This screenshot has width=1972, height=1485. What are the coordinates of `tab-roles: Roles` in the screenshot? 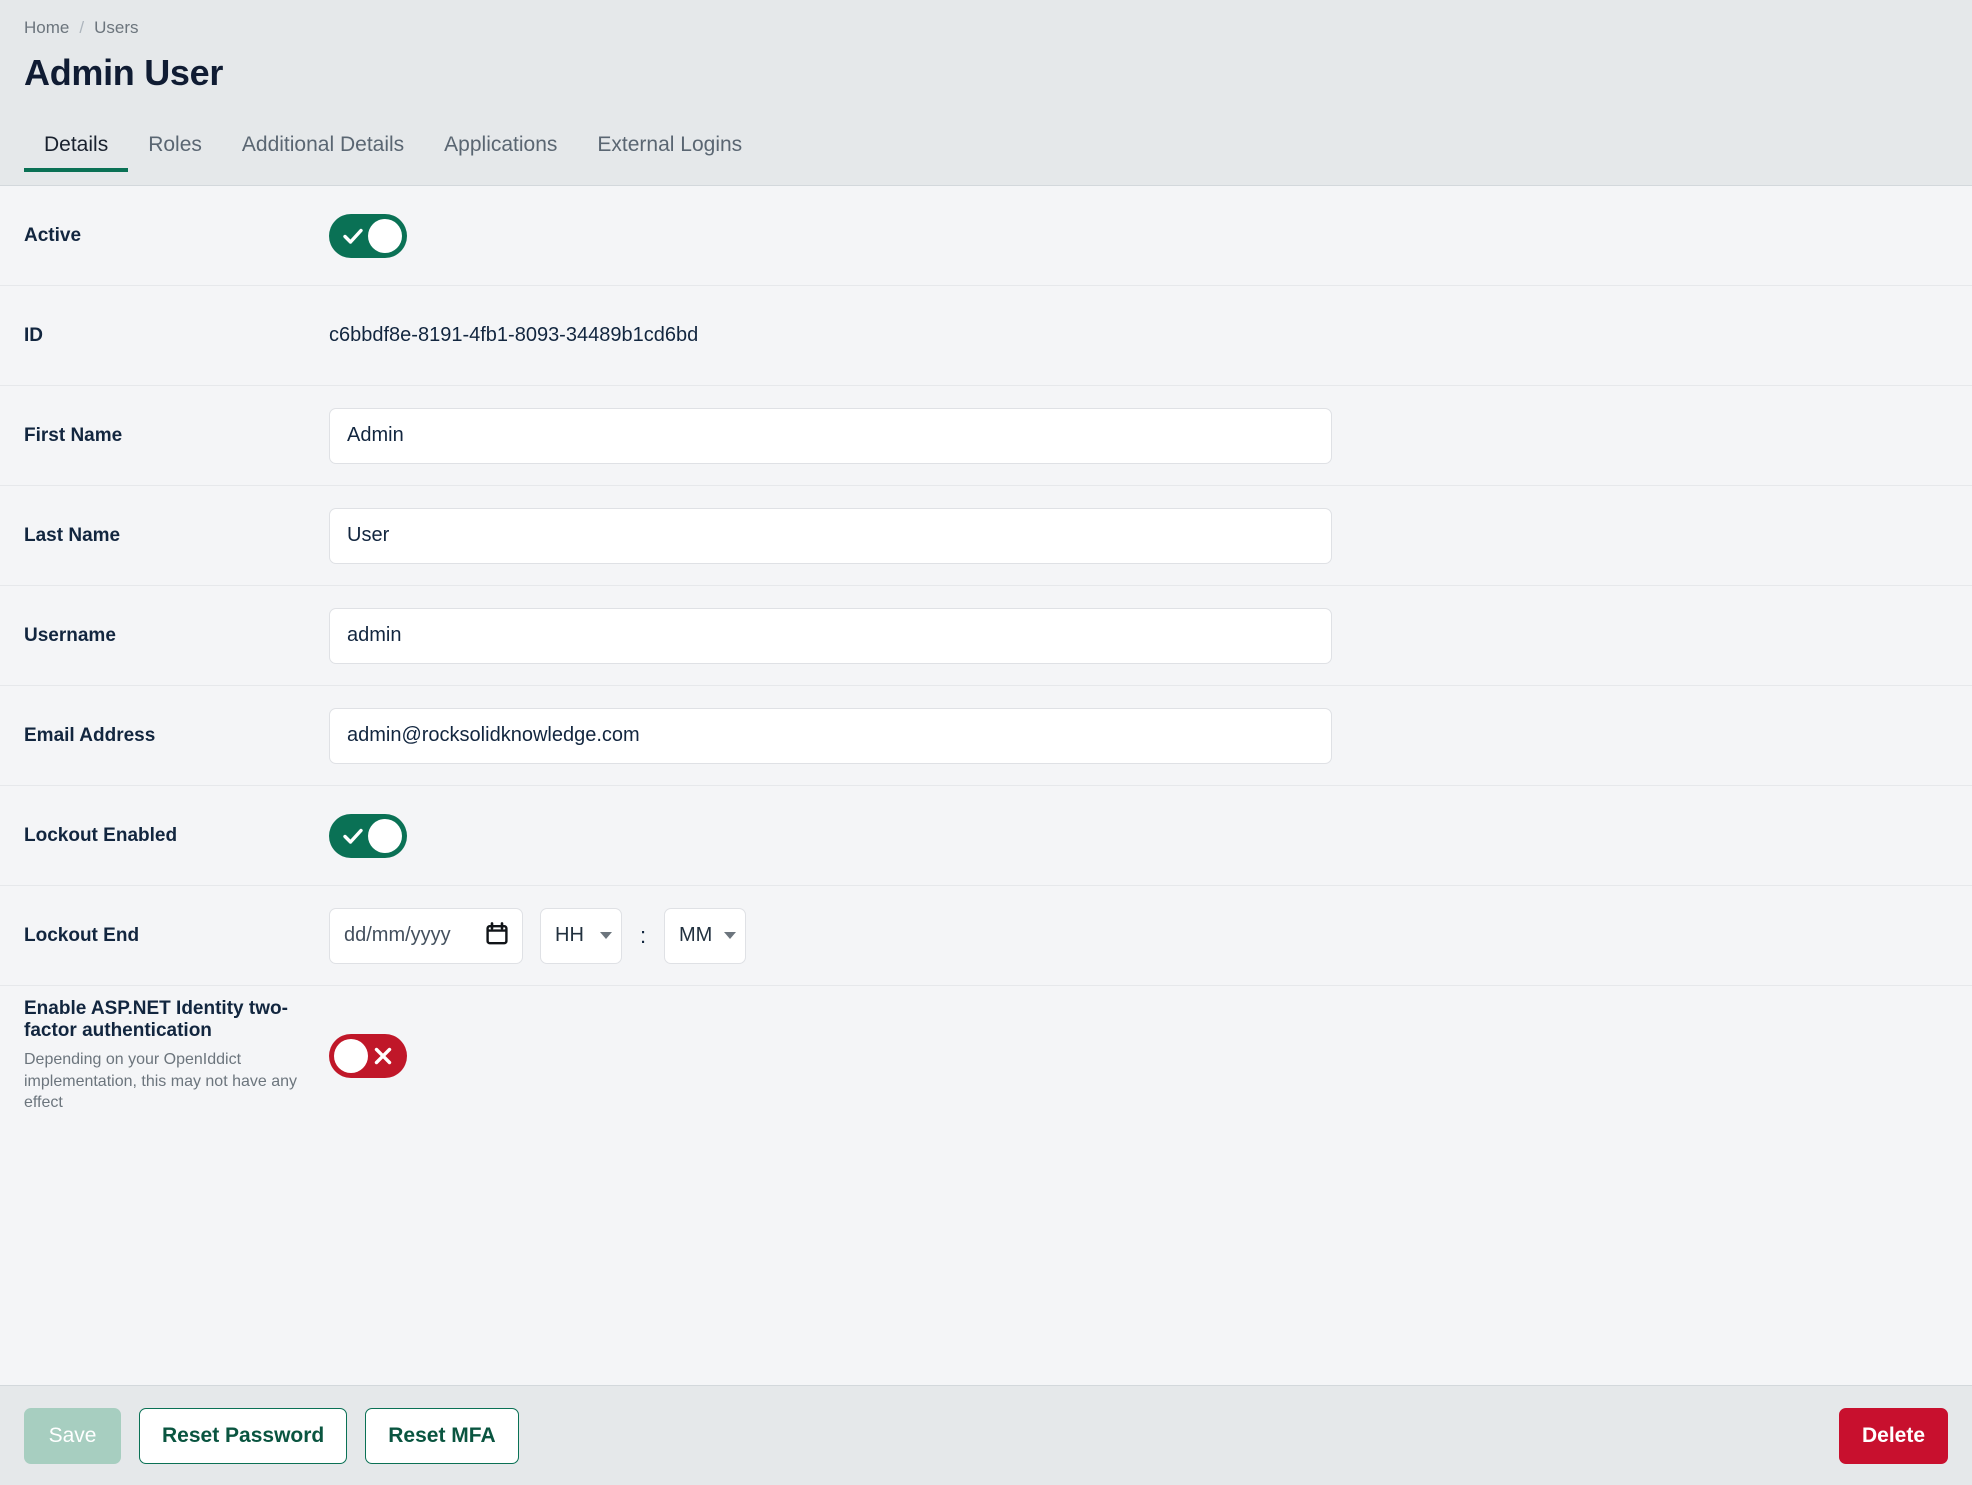 It's located at (175, 153).